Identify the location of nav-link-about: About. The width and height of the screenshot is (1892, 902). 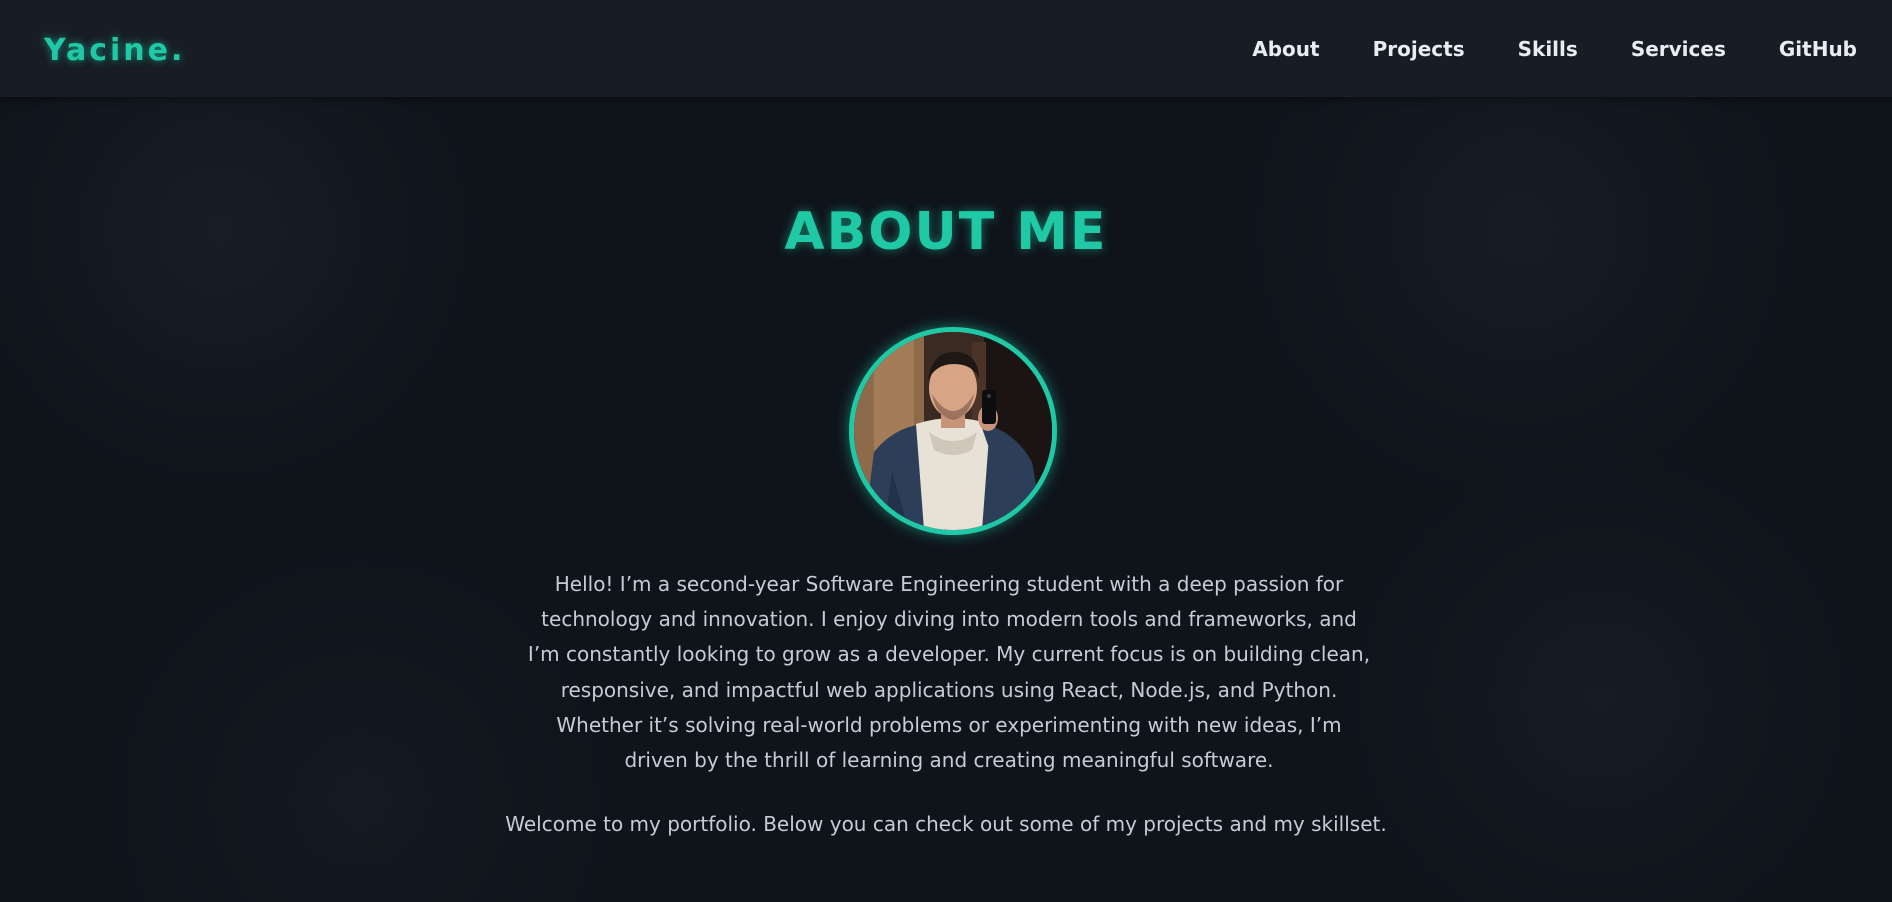
(1285, 49).